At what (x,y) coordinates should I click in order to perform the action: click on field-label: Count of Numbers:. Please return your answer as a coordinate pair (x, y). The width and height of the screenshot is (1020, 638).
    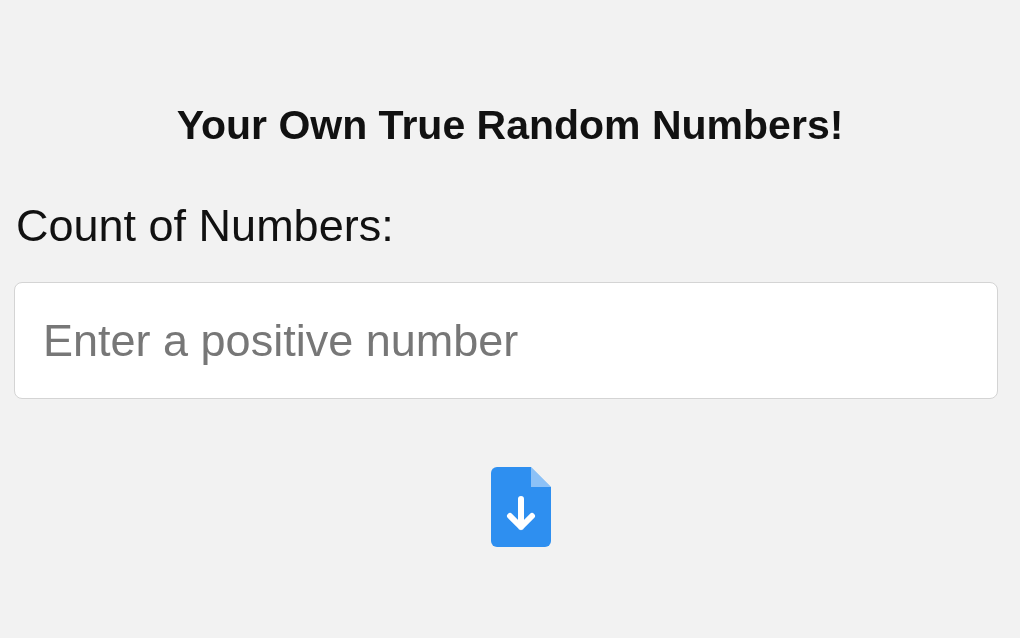
    Looking at the image, I should click on (205, 226).